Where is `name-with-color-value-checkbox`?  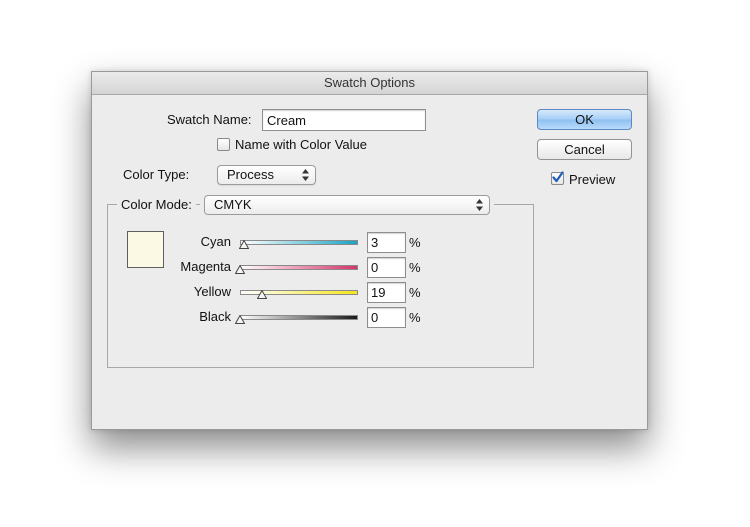 name-with-color-value-checkbox is located at coordinates (223, 144).